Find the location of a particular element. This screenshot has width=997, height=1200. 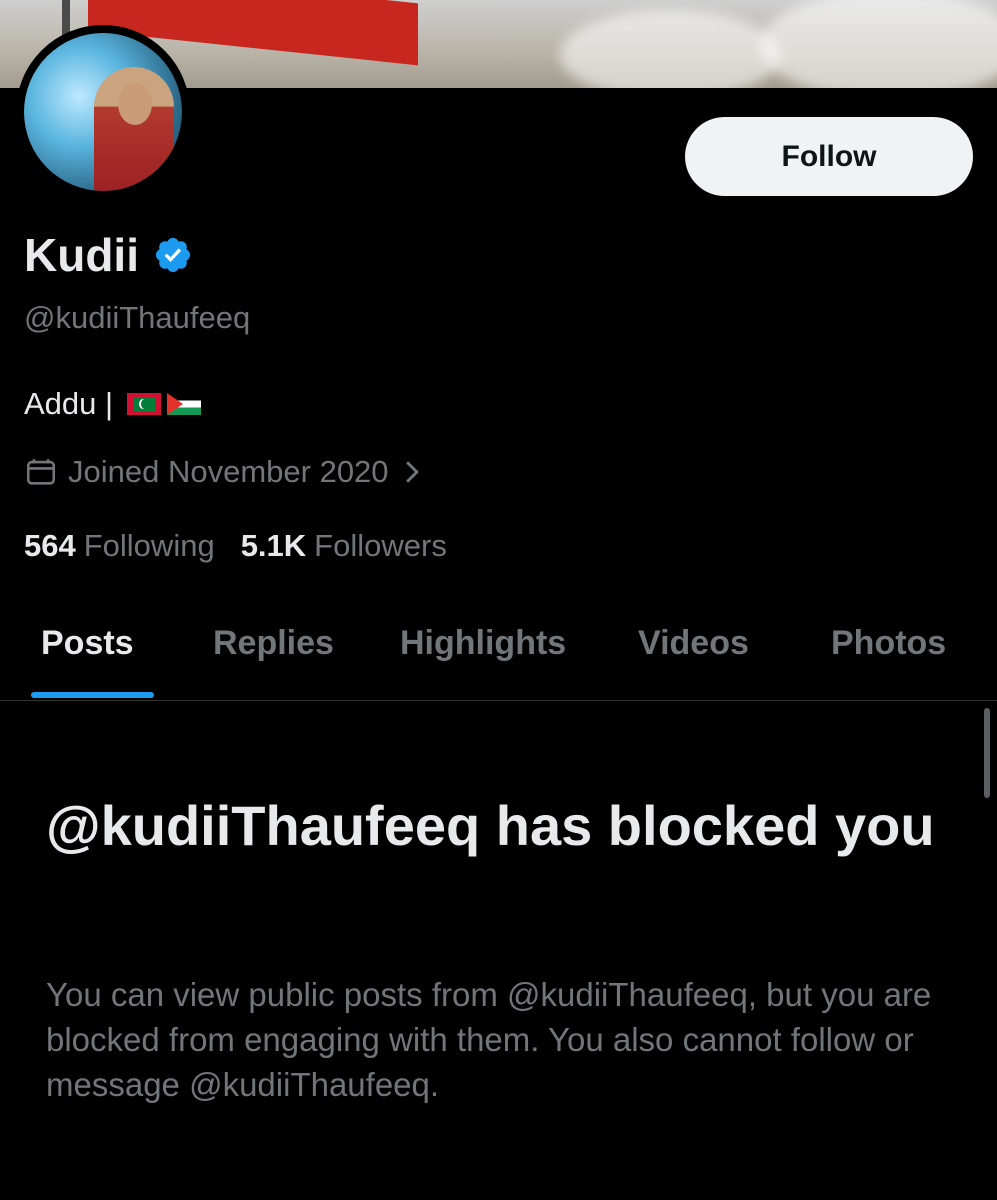

tab-replies: Replies is located at coordinates (273, 643).